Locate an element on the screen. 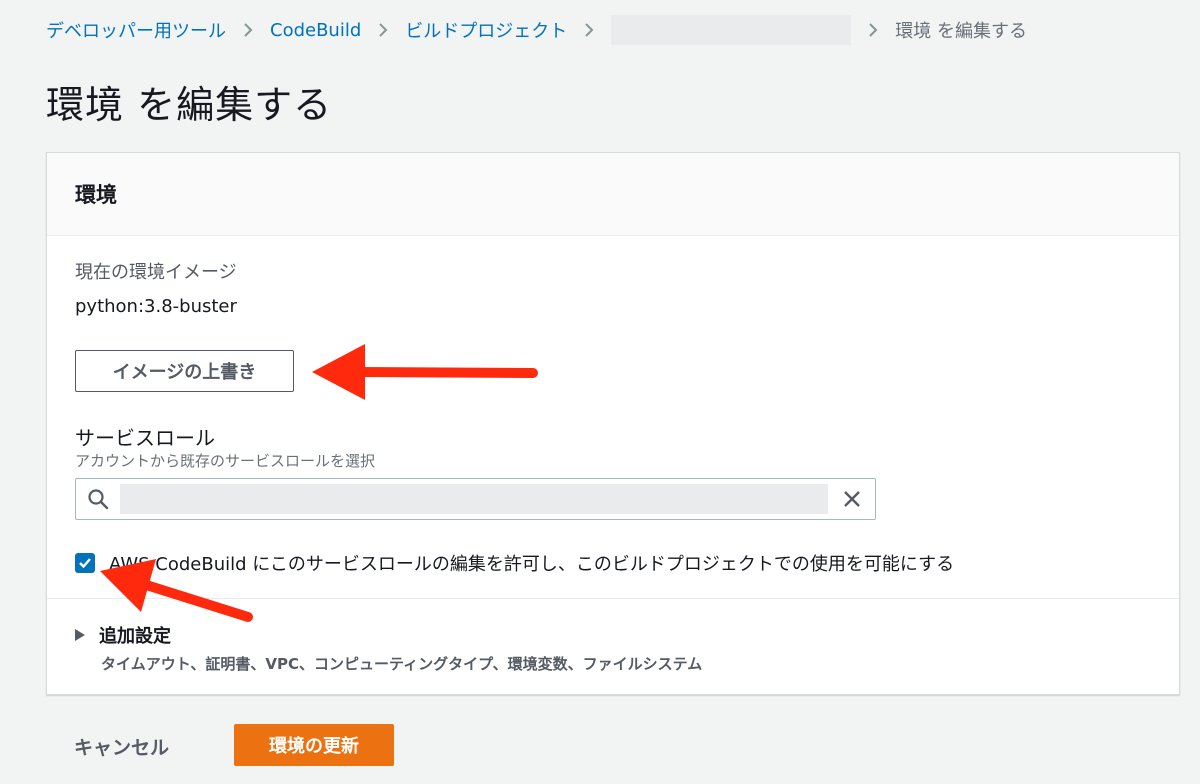 Image resolution: width=1200 pixels, height=784 pixels. page-title: 環境 を編集する is located at coordinates (189, 105).